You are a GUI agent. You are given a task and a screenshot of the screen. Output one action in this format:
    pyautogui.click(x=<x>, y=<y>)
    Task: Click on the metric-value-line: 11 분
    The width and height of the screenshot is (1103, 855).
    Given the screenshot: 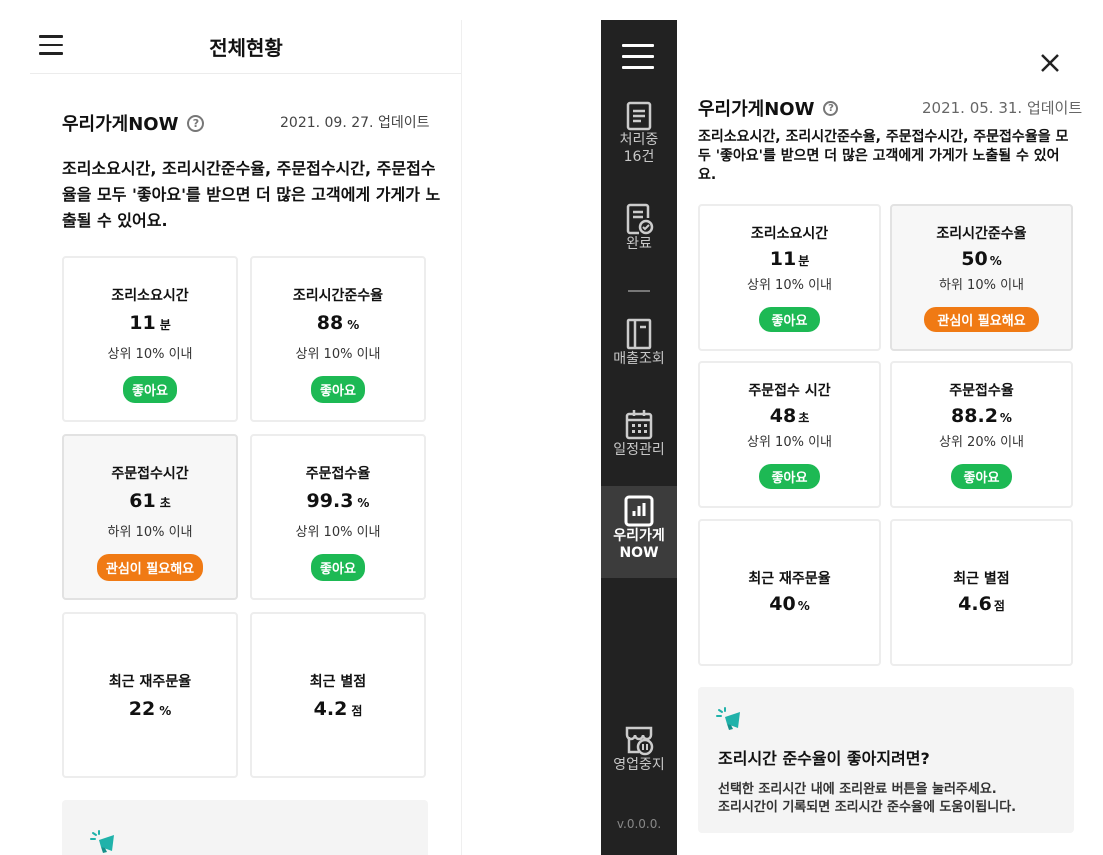 What is the action you would take?
    pyautogui.click(x=789, y=259)
    